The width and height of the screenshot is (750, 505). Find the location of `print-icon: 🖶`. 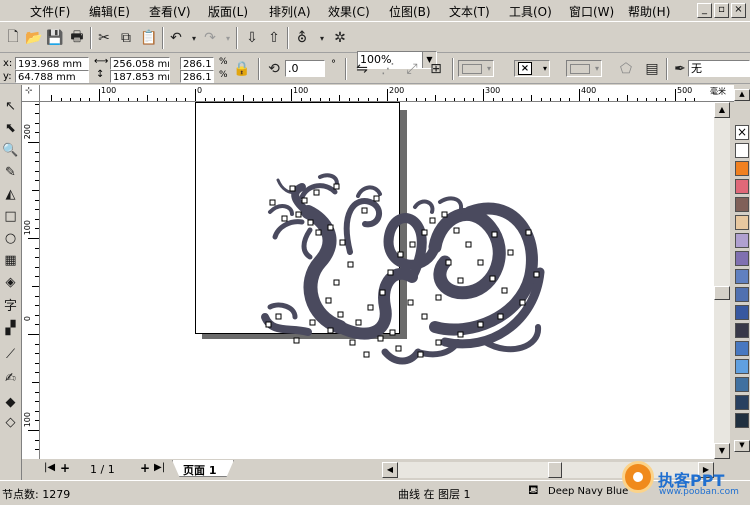

print-icon: 🖶 is located at coordinates (77, 38).